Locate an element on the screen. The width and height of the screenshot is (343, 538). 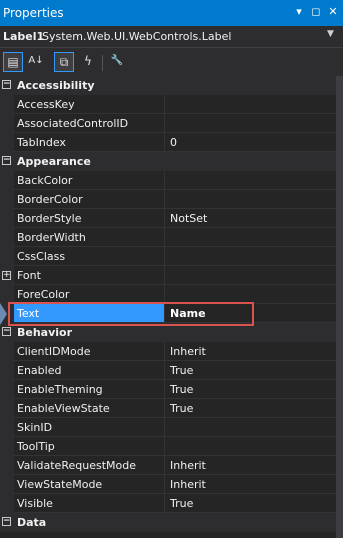
property-name: BorderWidth is located at coordinates (89, 237).